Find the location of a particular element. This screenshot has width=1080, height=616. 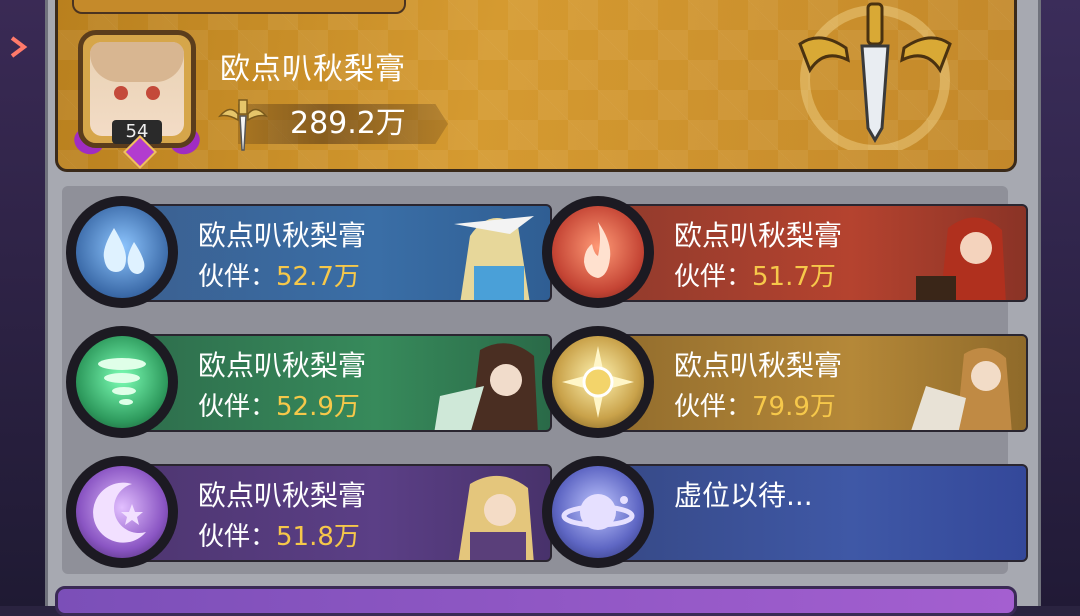

partner-card-sun: 欧点叭秋梨膏 伙伴：79.9万 is located at coordinates (785, 380).